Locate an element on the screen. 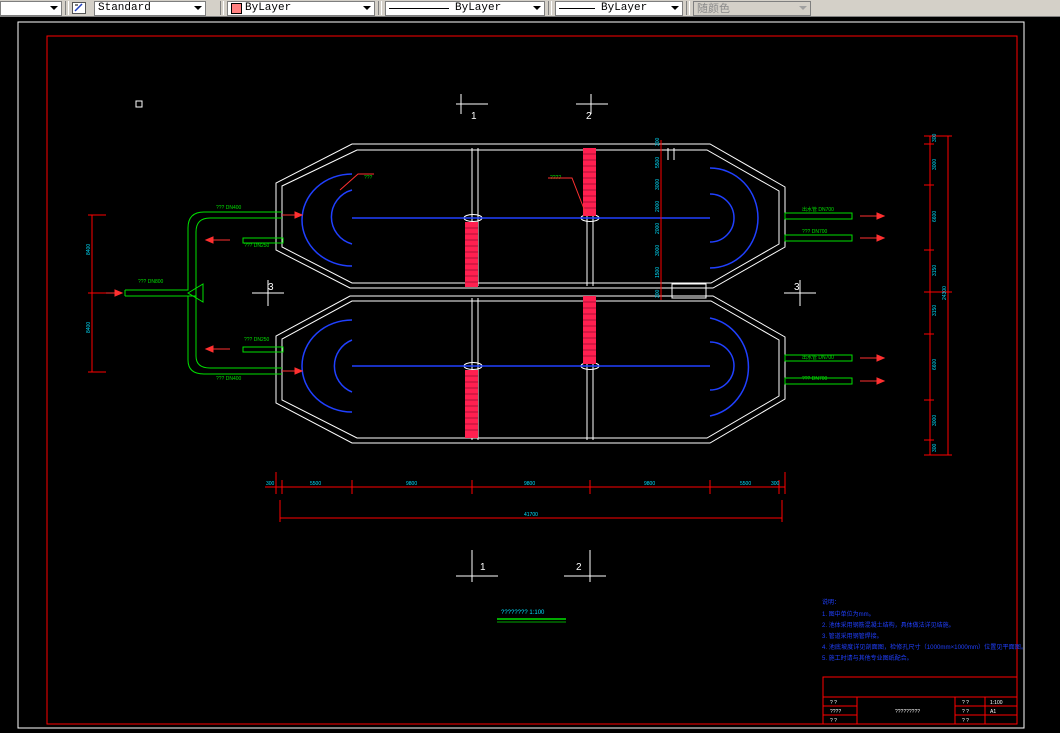  lineweight-value: ByLayer is located at coordinates (624, 8).